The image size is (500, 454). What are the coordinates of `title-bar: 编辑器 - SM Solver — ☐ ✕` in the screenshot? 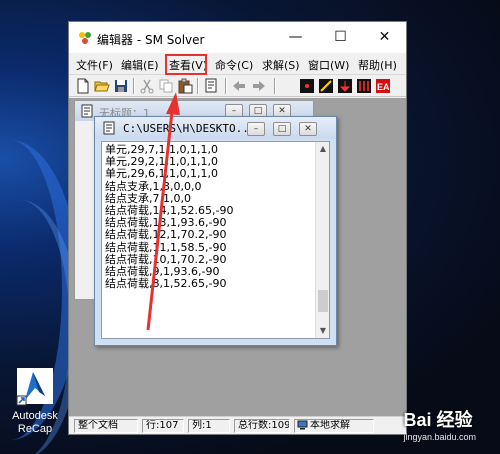 It's located at (237, 37).